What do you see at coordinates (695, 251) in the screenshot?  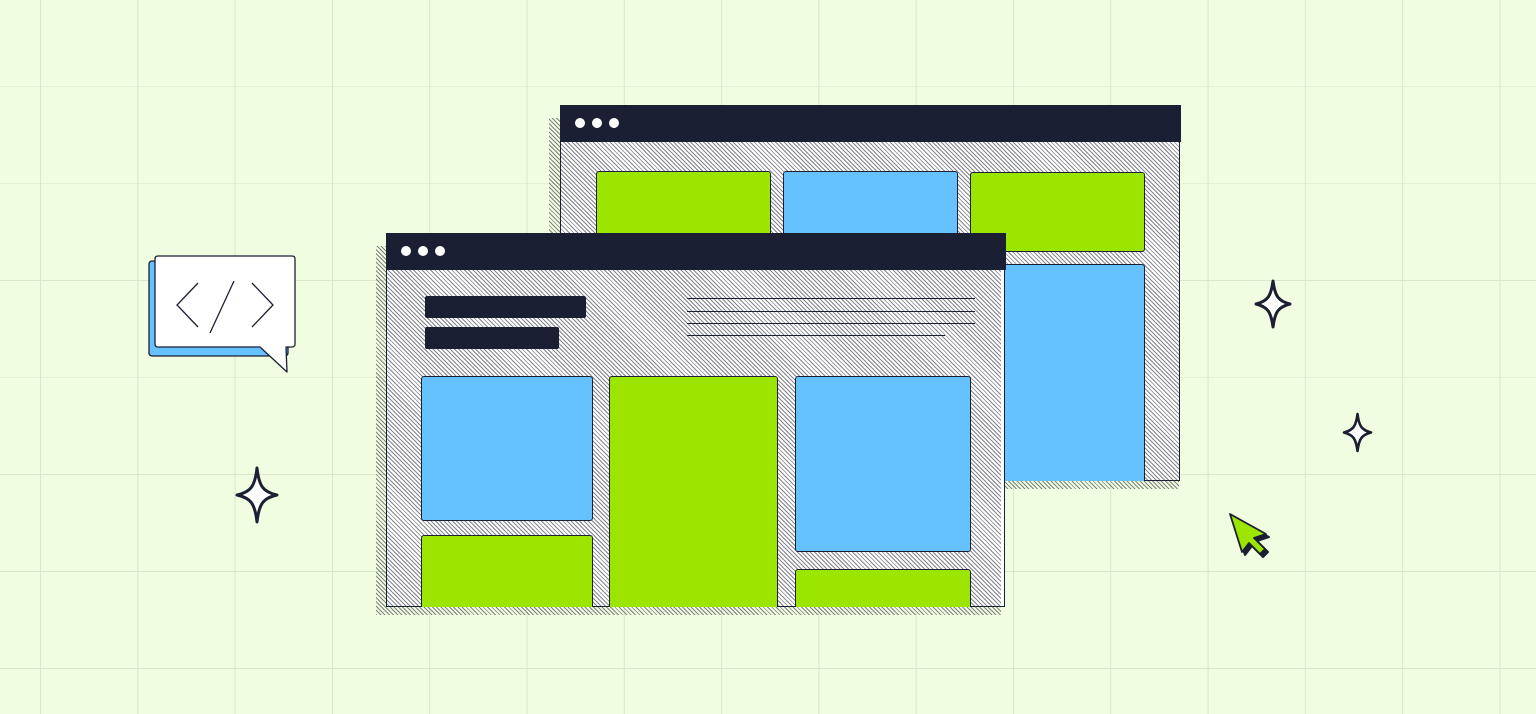 I see `front-window-titlebar` at bounding box center [695, 251].